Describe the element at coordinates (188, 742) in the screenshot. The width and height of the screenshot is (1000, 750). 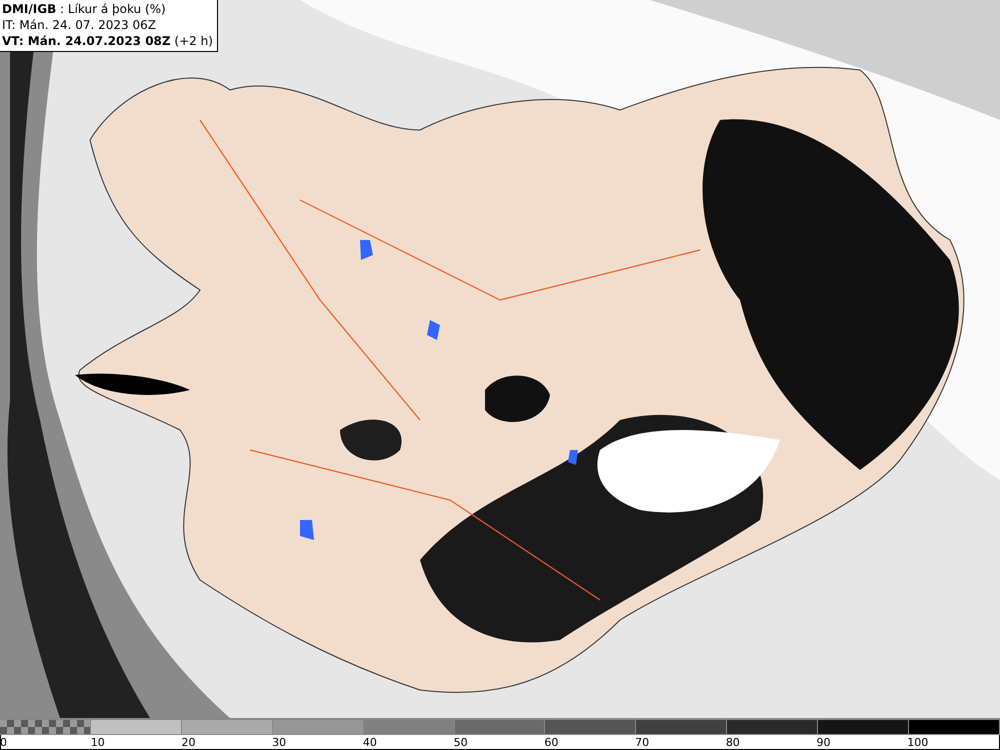
I see `legend-label: 20` at that location.